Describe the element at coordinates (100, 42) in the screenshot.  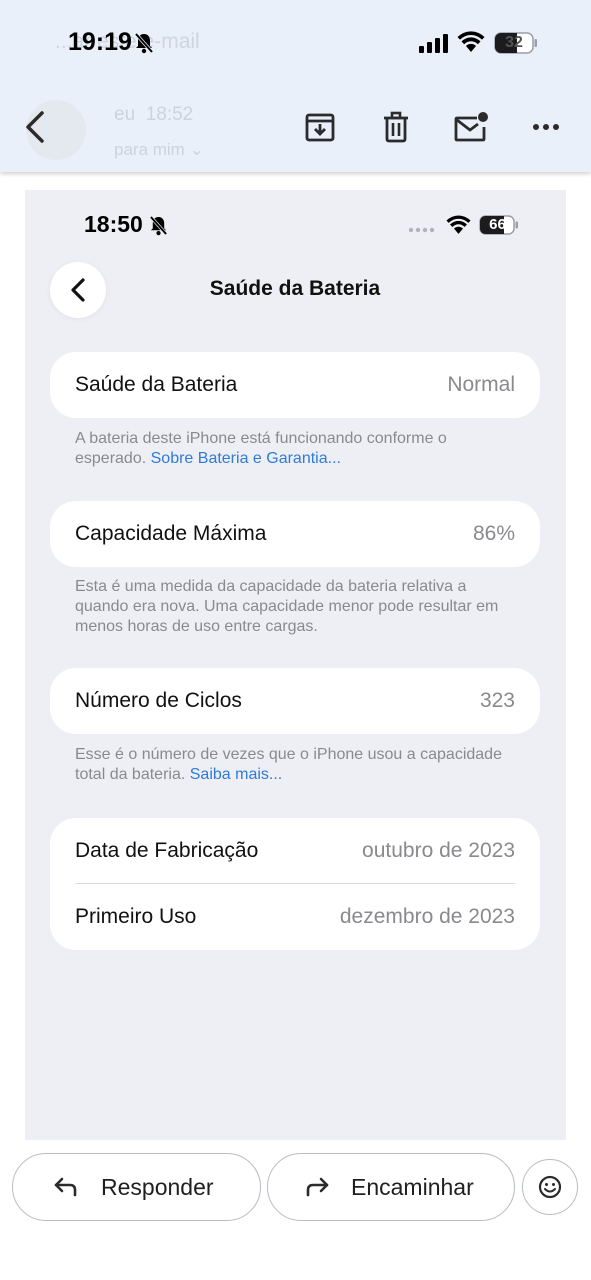
I see `status-time: 19:19` at that location.